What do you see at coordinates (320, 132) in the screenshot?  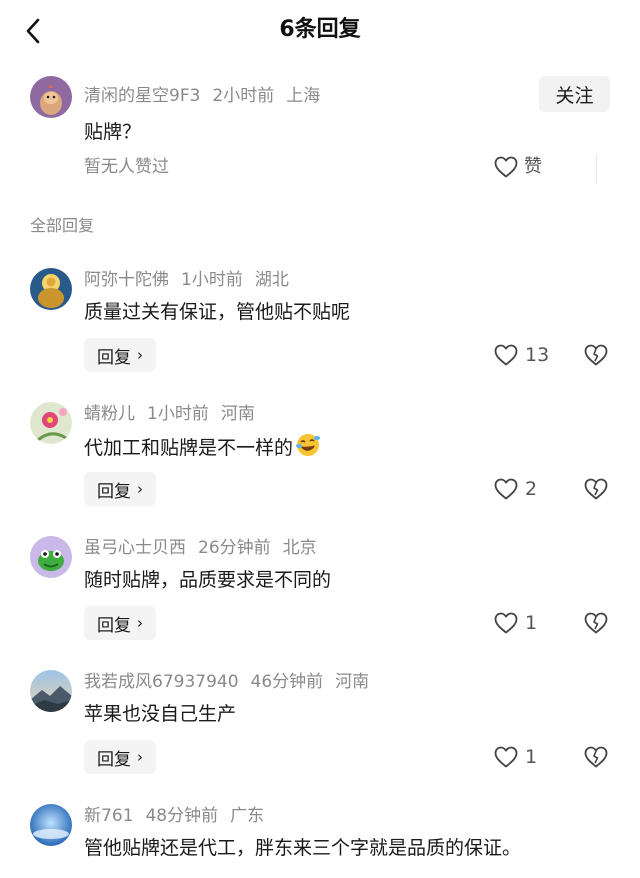 I see `main-comment: 清闲的星空9F3 2小时前 上海 关注 贴牌？ 暂无人赞过 赞` at bounding box center [320, 132].